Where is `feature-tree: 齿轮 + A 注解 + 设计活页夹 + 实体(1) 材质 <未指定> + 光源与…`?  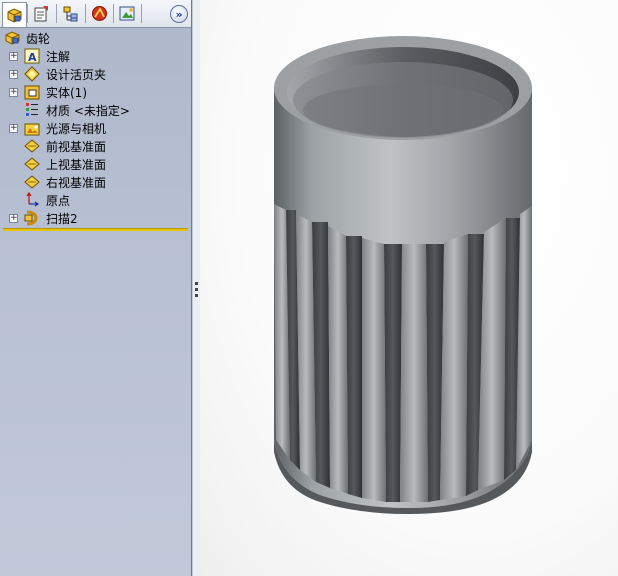
feature-tree: 齿轮 + A 注解 + 设计活页夹 + 实体(1) 材质 <未指定> + 光源与… is located at coordinates (95, 129).